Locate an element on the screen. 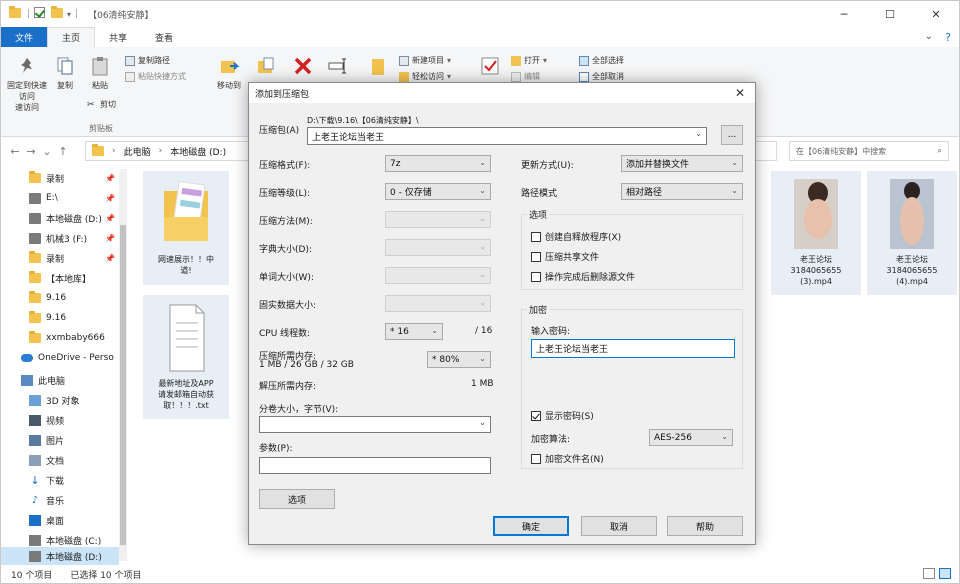 The width and height of the screenshot is (960, 584). nav-item: ♪ 音乐 is located at coordinates (60, 500).